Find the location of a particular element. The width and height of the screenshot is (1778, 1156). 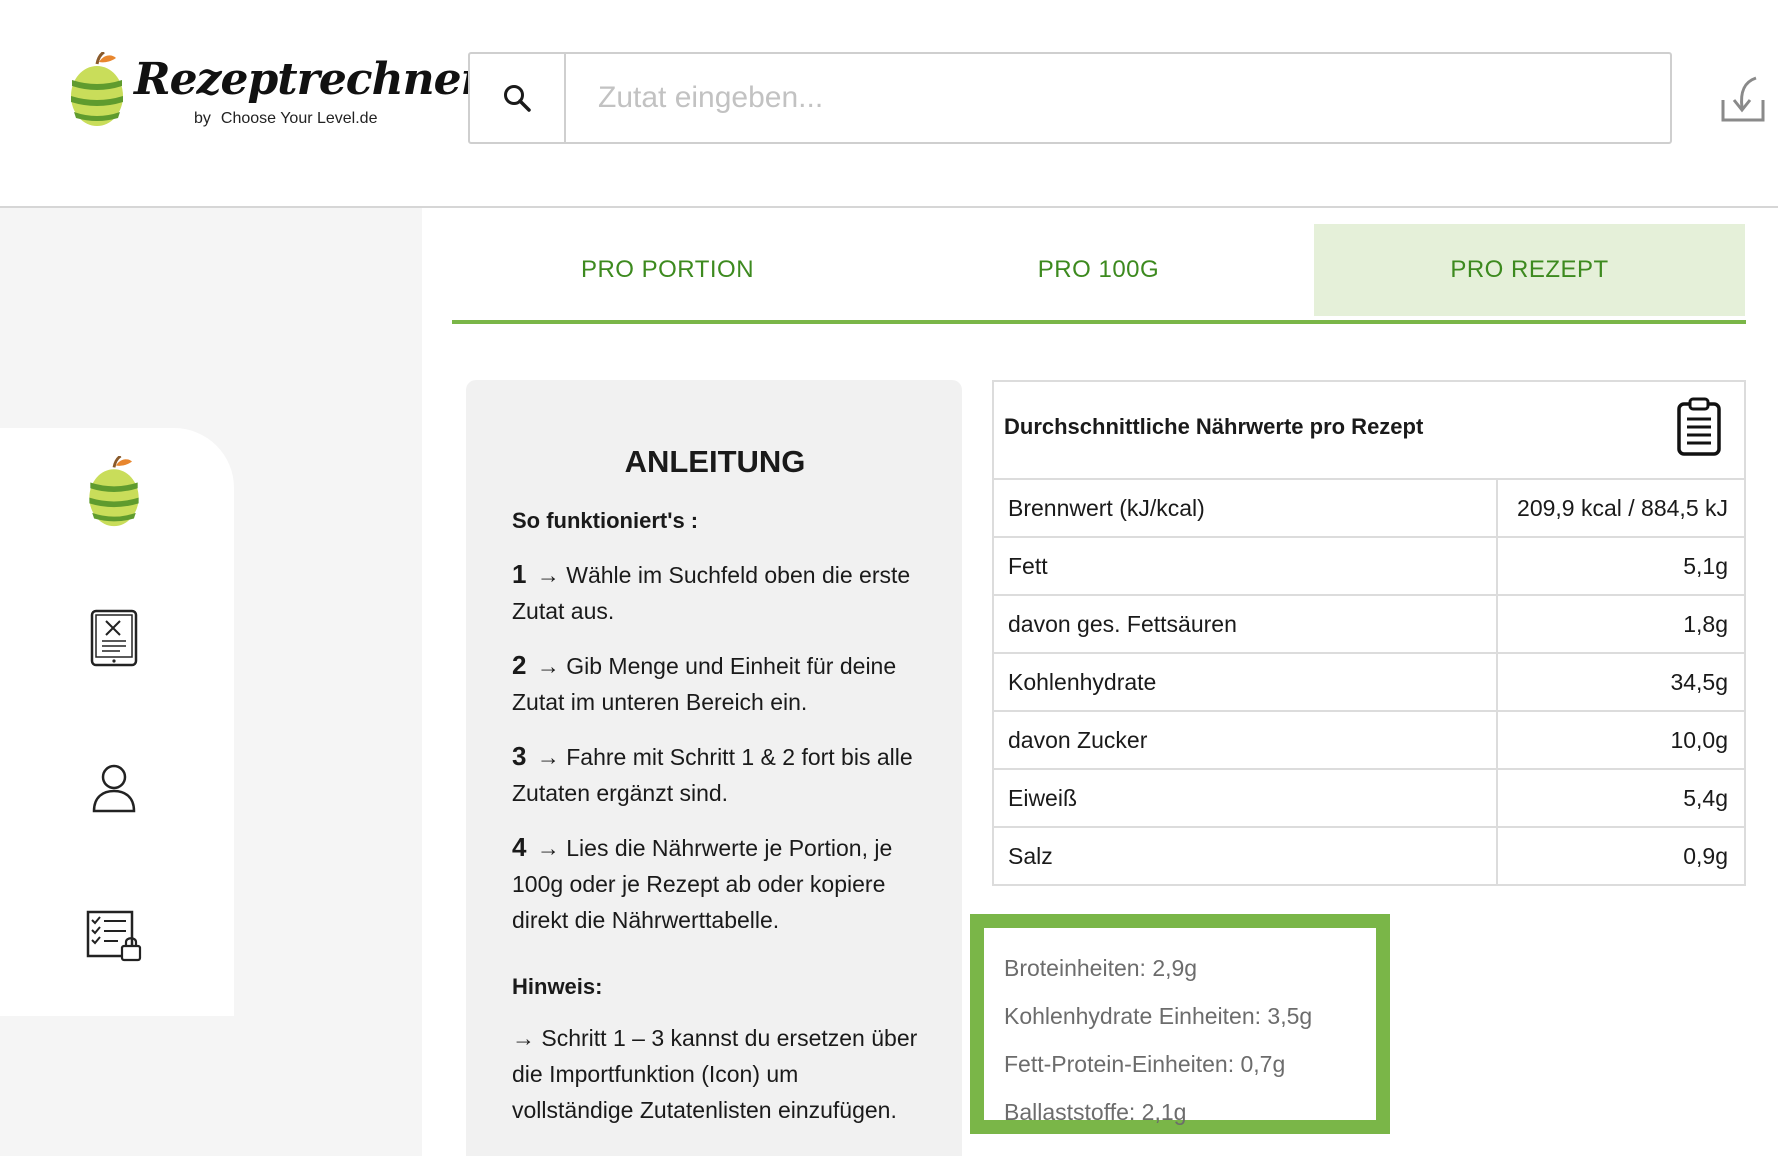

nutrient-value: 0,9g is located at coordinates (1705, 855).